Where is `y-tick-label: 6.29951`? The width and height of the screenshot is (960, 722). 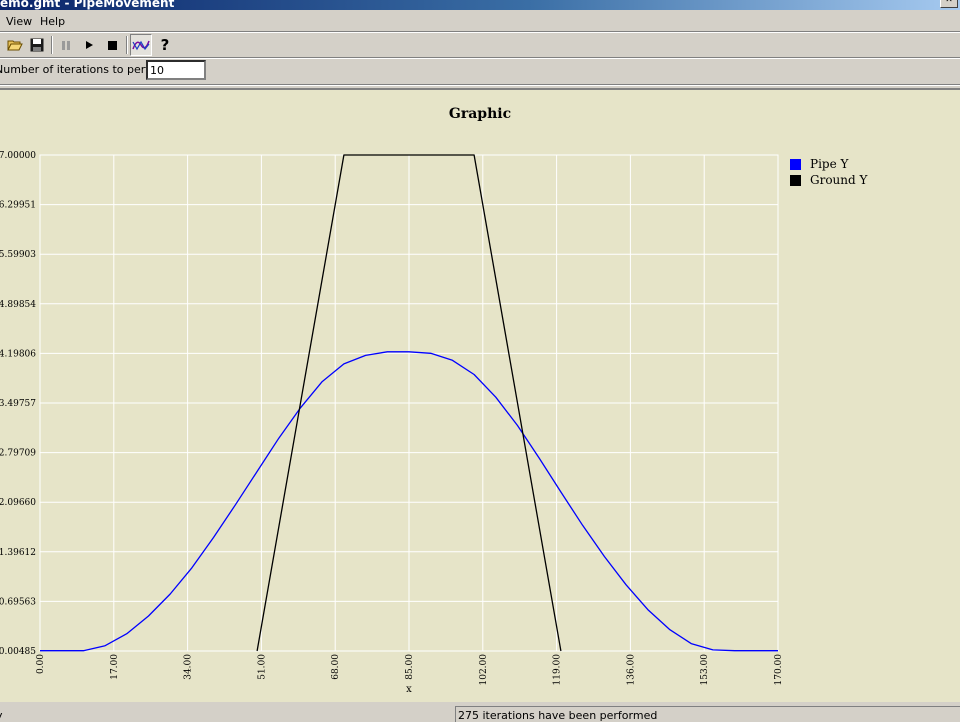
y-tick-label: 6.29951 is located at coordinates (18, 206).